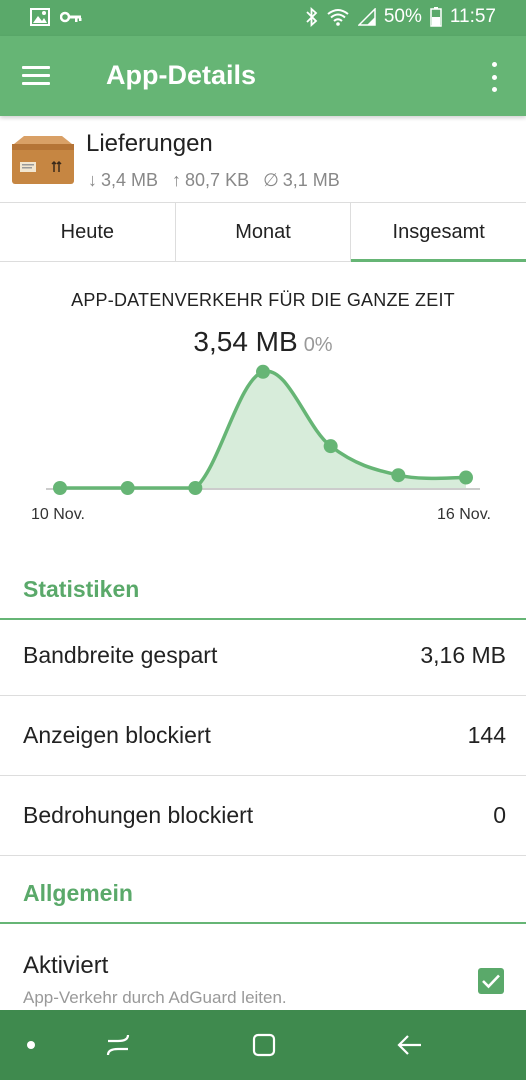 Image resolution: width=526 pixels, height=1080 pixels. Describe the element at coordinates (31, 1045) in the screenshot. I see `dot-icon` at that location.